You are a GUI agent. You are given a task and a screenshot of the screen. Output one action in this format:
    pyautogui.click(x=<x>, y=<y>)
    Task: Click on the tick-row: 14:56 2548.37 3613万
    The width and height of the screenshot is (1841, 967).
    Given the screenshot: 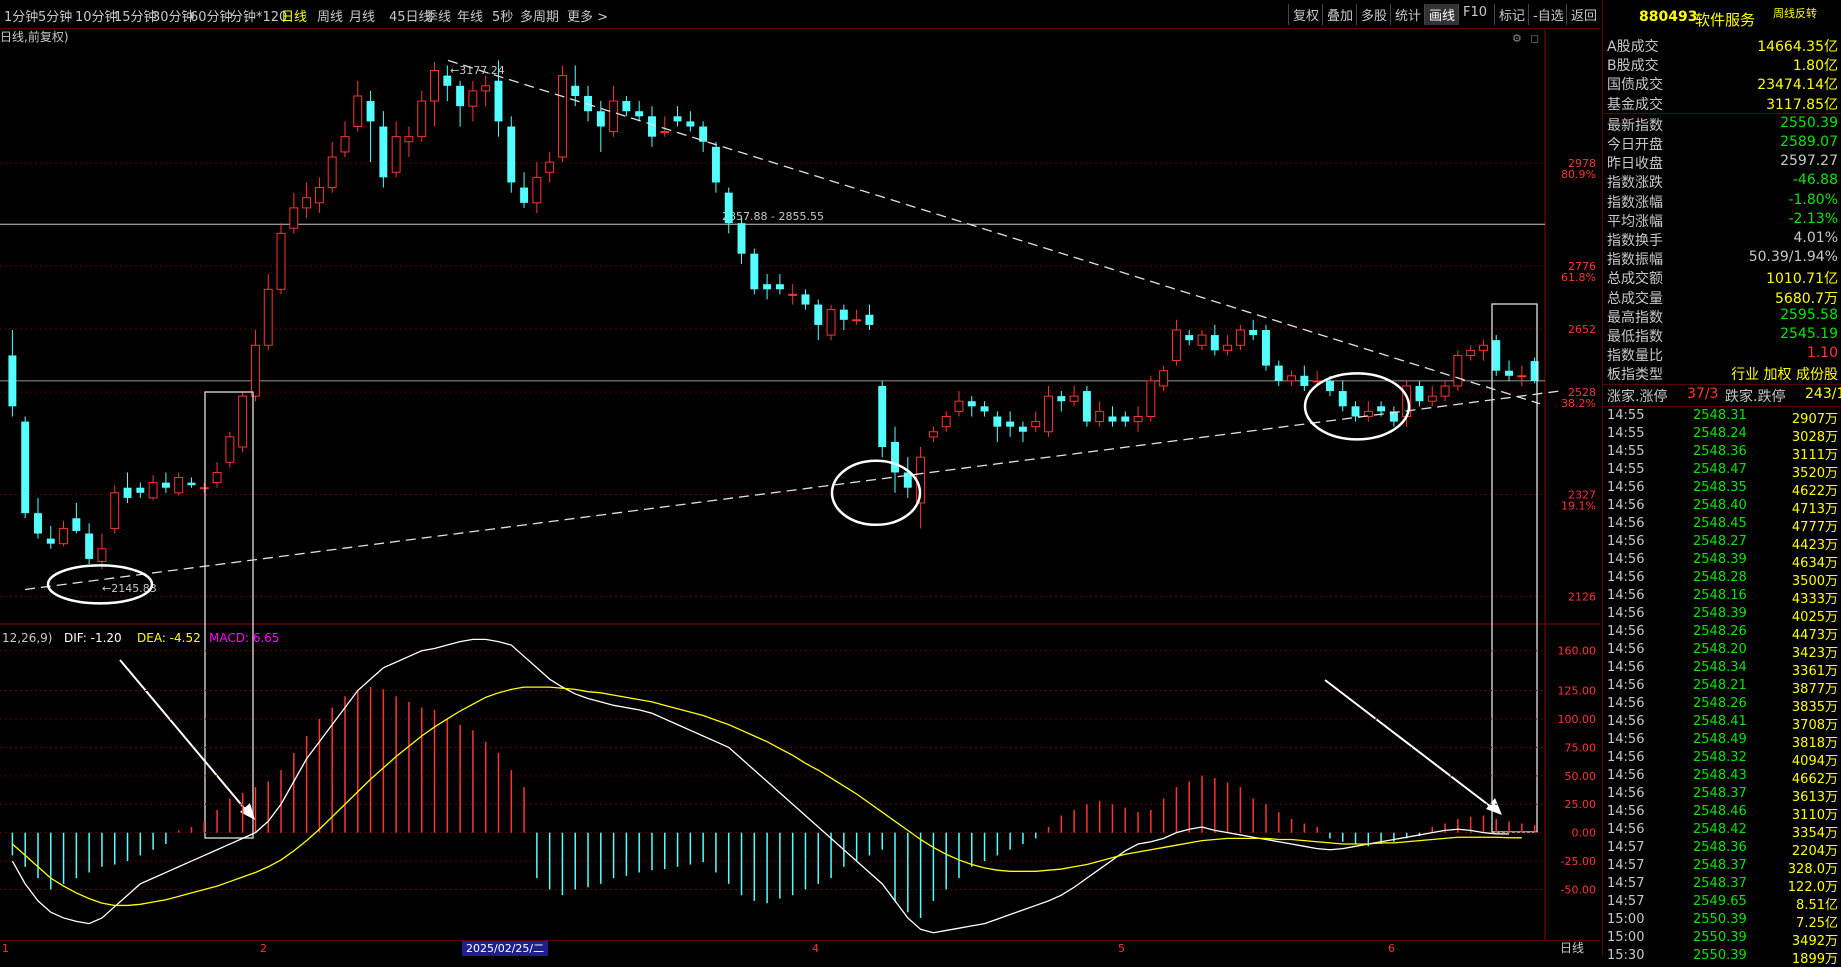 What is the action you would take?
    pyautogui.click(x=1722, y=795)
    